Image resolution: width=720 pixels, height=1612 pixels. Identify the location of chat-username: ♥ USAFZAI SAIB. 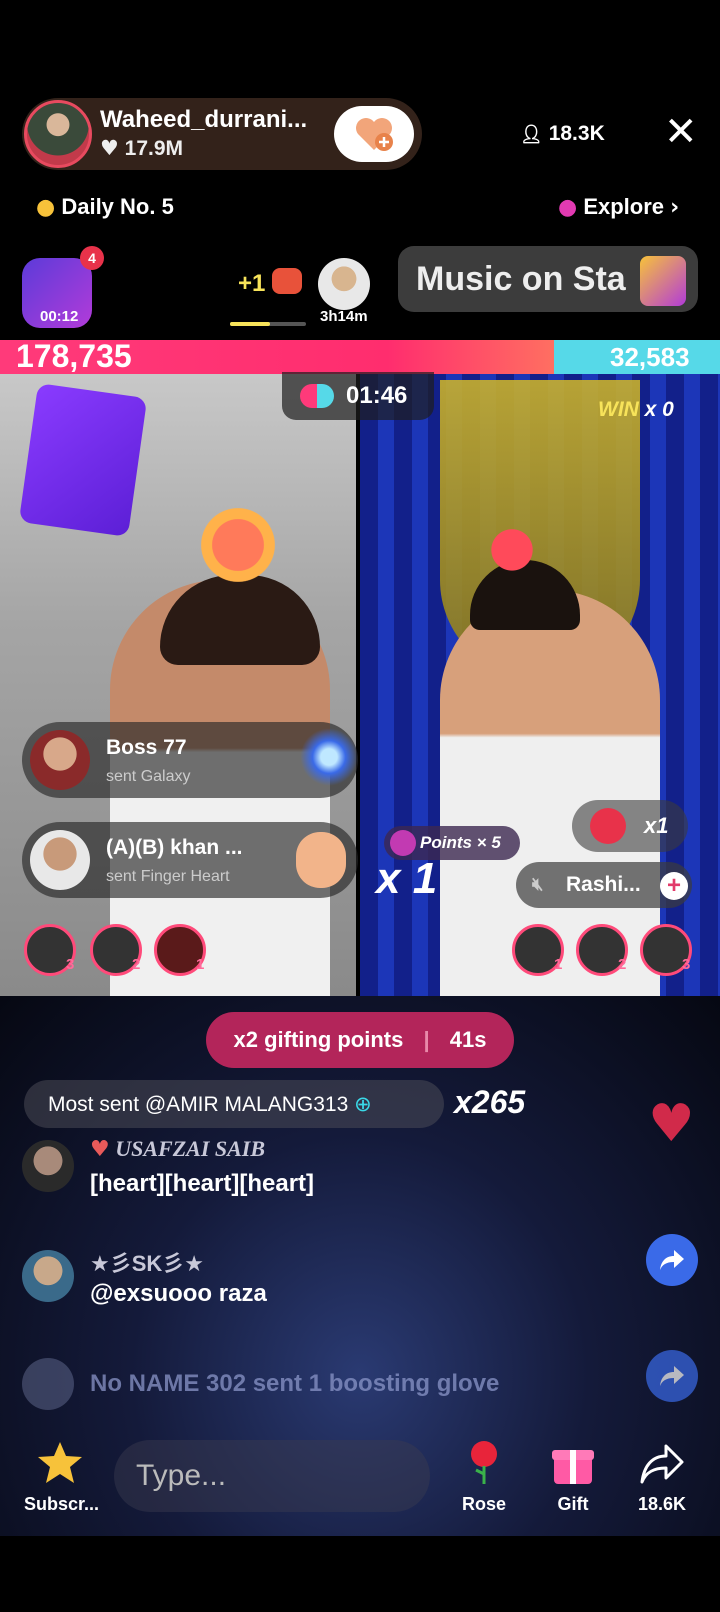
(177, 1149).